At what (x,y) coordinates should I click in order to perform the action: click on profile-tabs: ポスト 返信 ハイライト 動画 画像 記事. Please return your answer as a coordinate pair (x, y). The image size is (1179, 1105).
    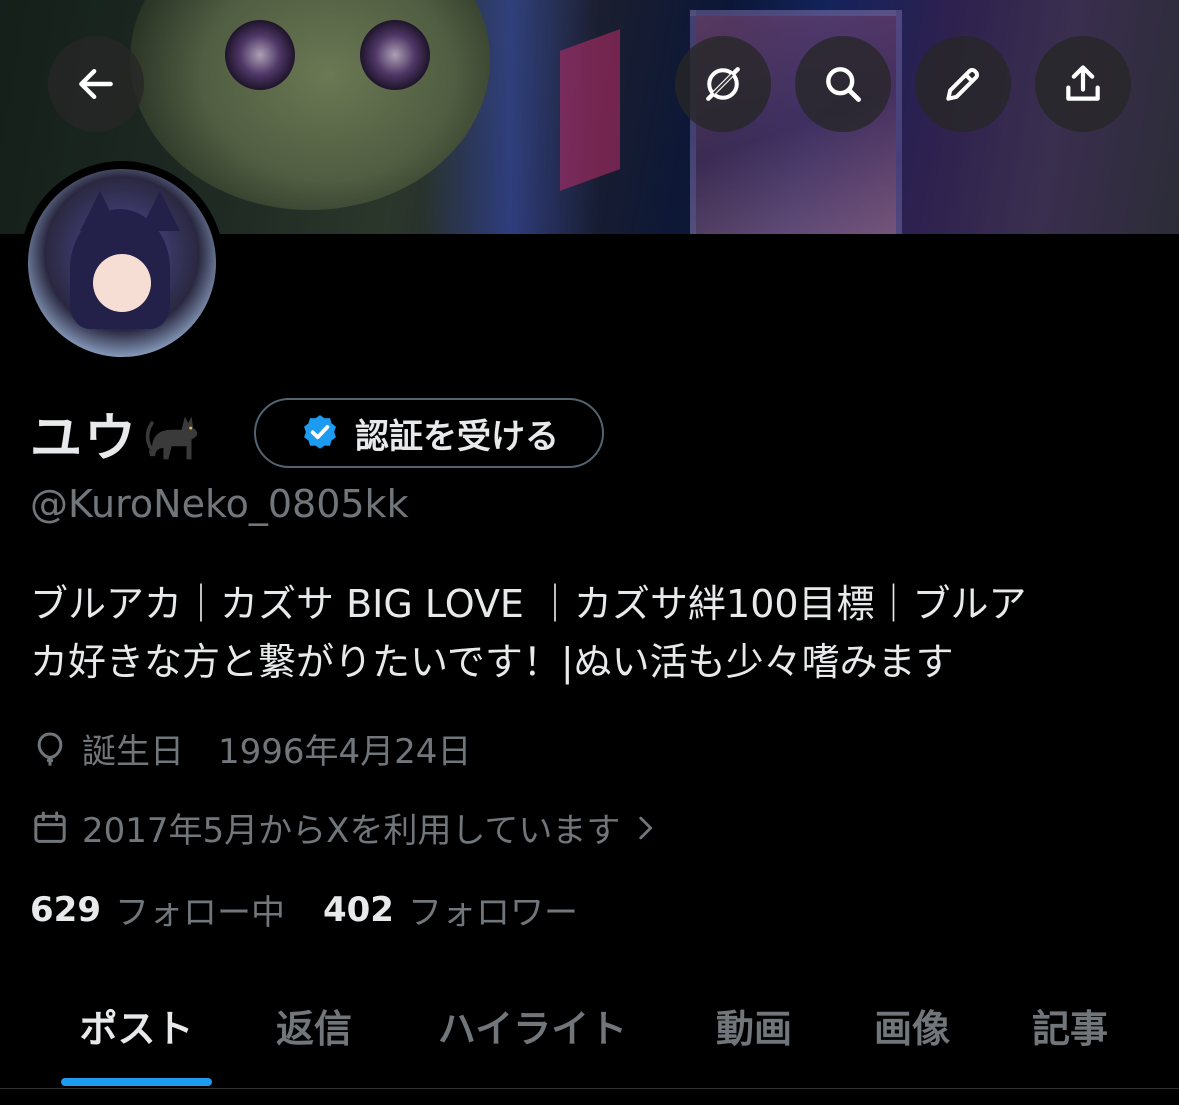
    Looking at the image, I should click on (589, 1039).